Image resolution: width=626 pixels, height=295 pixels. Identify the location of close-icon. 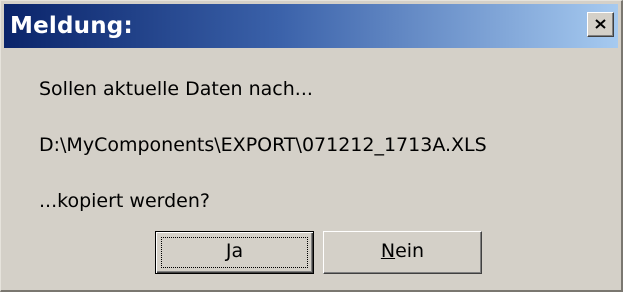
(600, 24).